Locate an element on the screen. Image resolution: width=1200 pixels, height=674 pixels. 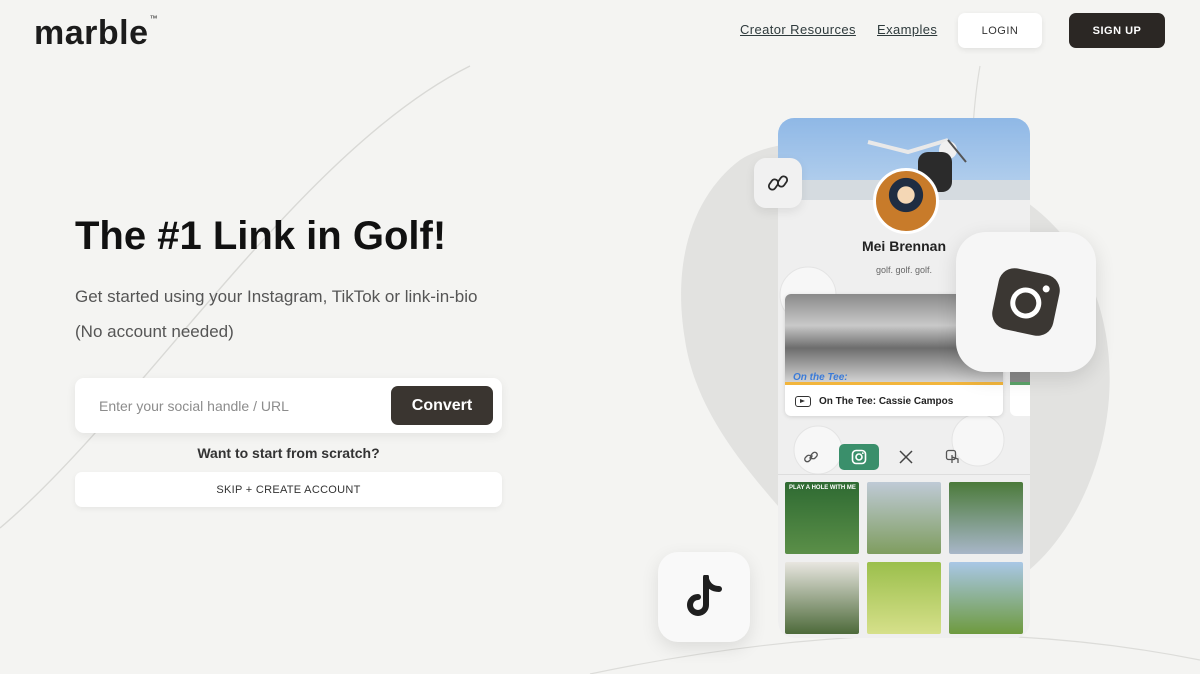
convert-button: Convert is located at coordinates (442, 405).